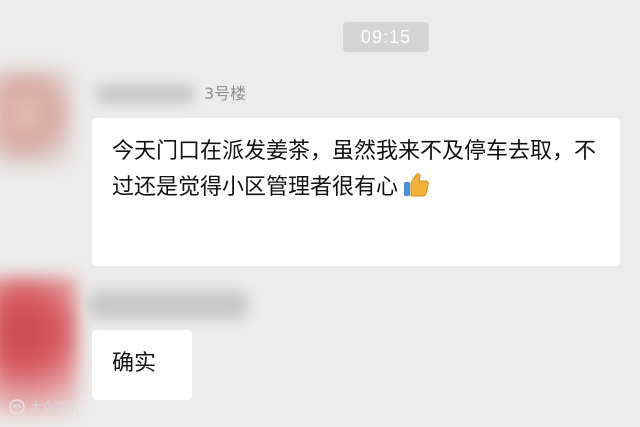 This screenshot has width=640, height=427. Describe the element at coordinates (225, 93) in the screenshot. I see `sender-tag: 3号楼` at that location.